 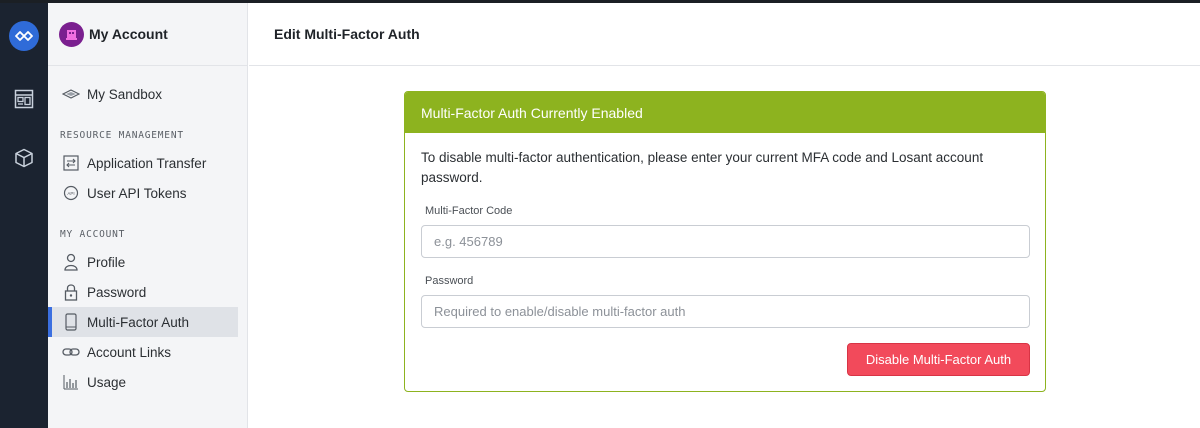 I want to click on sidebar-item-password: Password, so click(x=143, y=292).